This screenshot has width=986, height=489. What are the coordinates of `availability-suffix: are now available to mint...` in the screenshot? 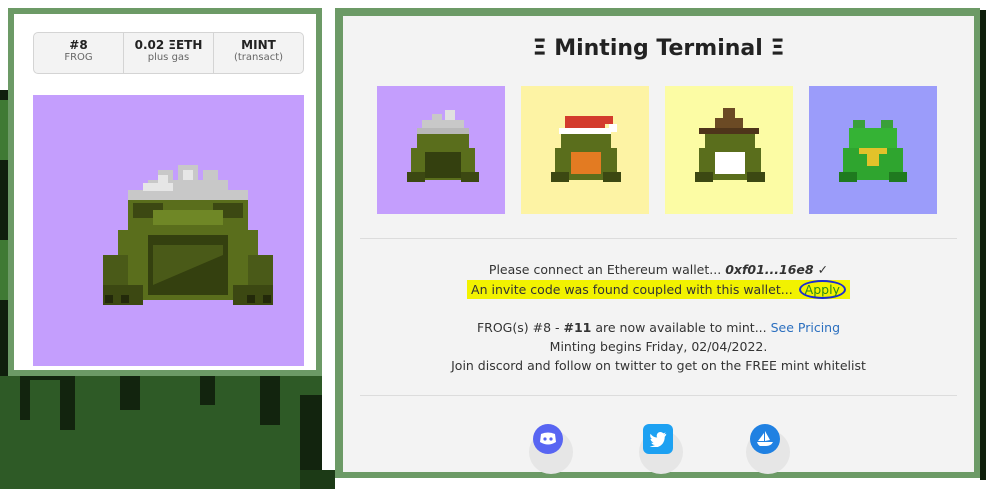 It's located at (679, 327).